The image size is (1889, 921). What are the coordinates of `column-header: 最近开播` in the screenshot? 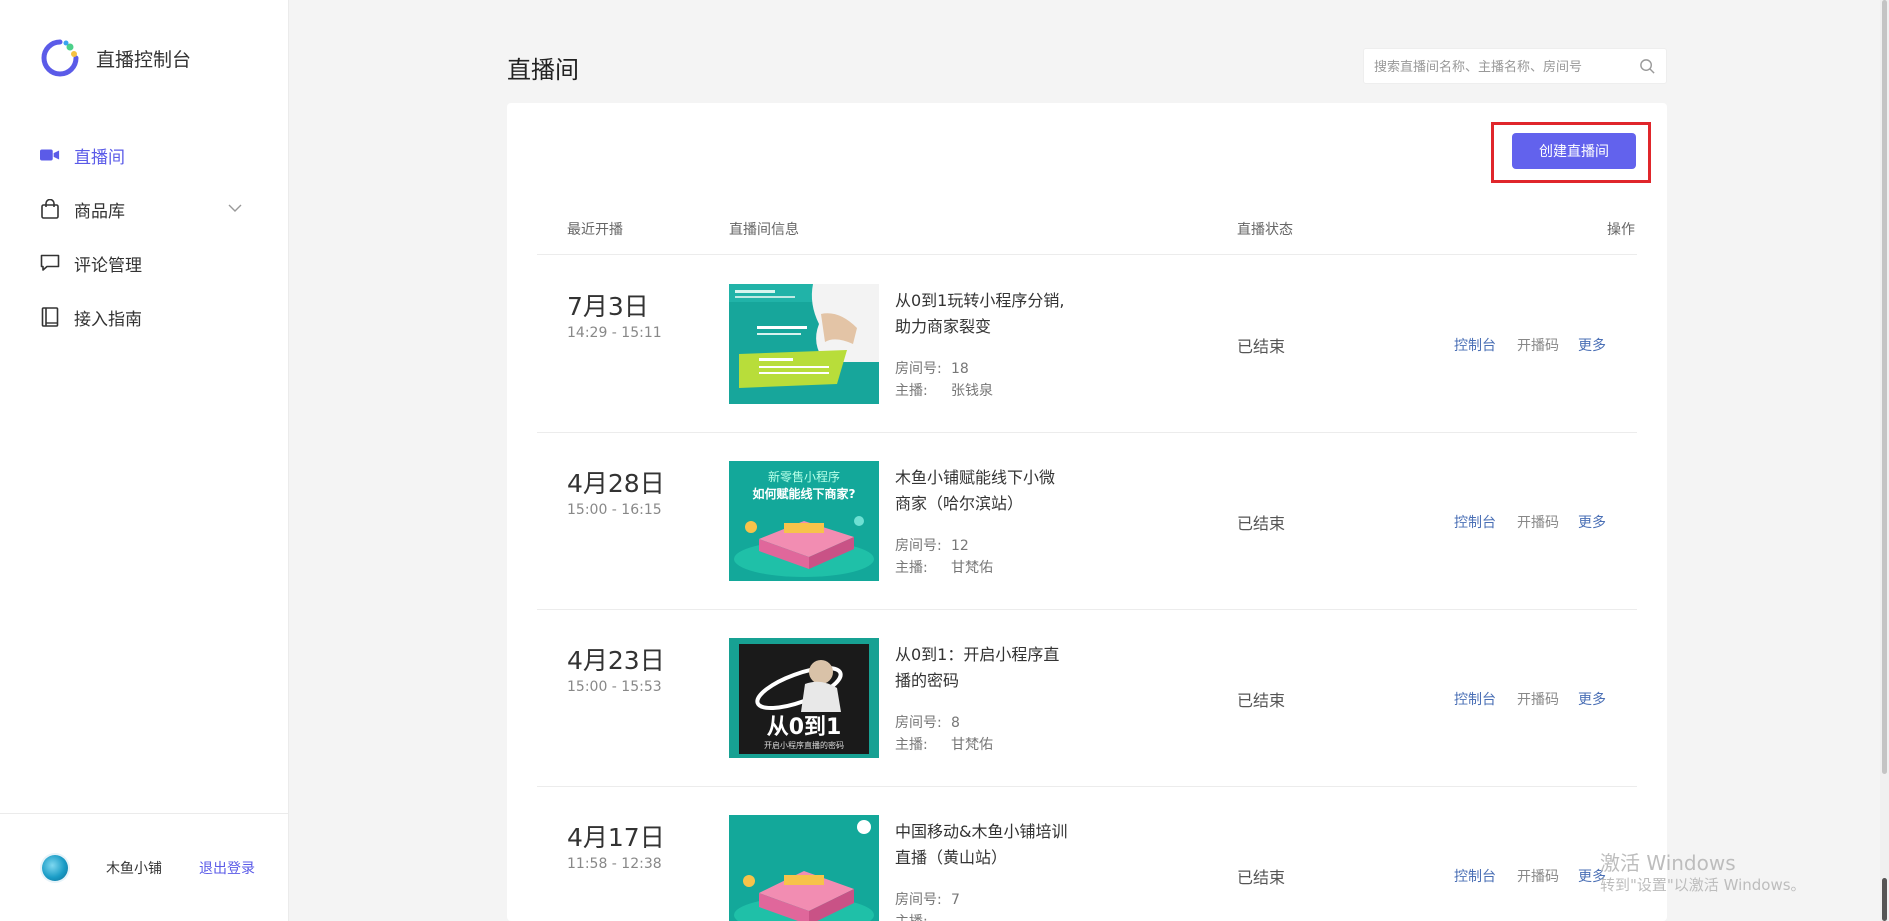 It's located at (595, 230).